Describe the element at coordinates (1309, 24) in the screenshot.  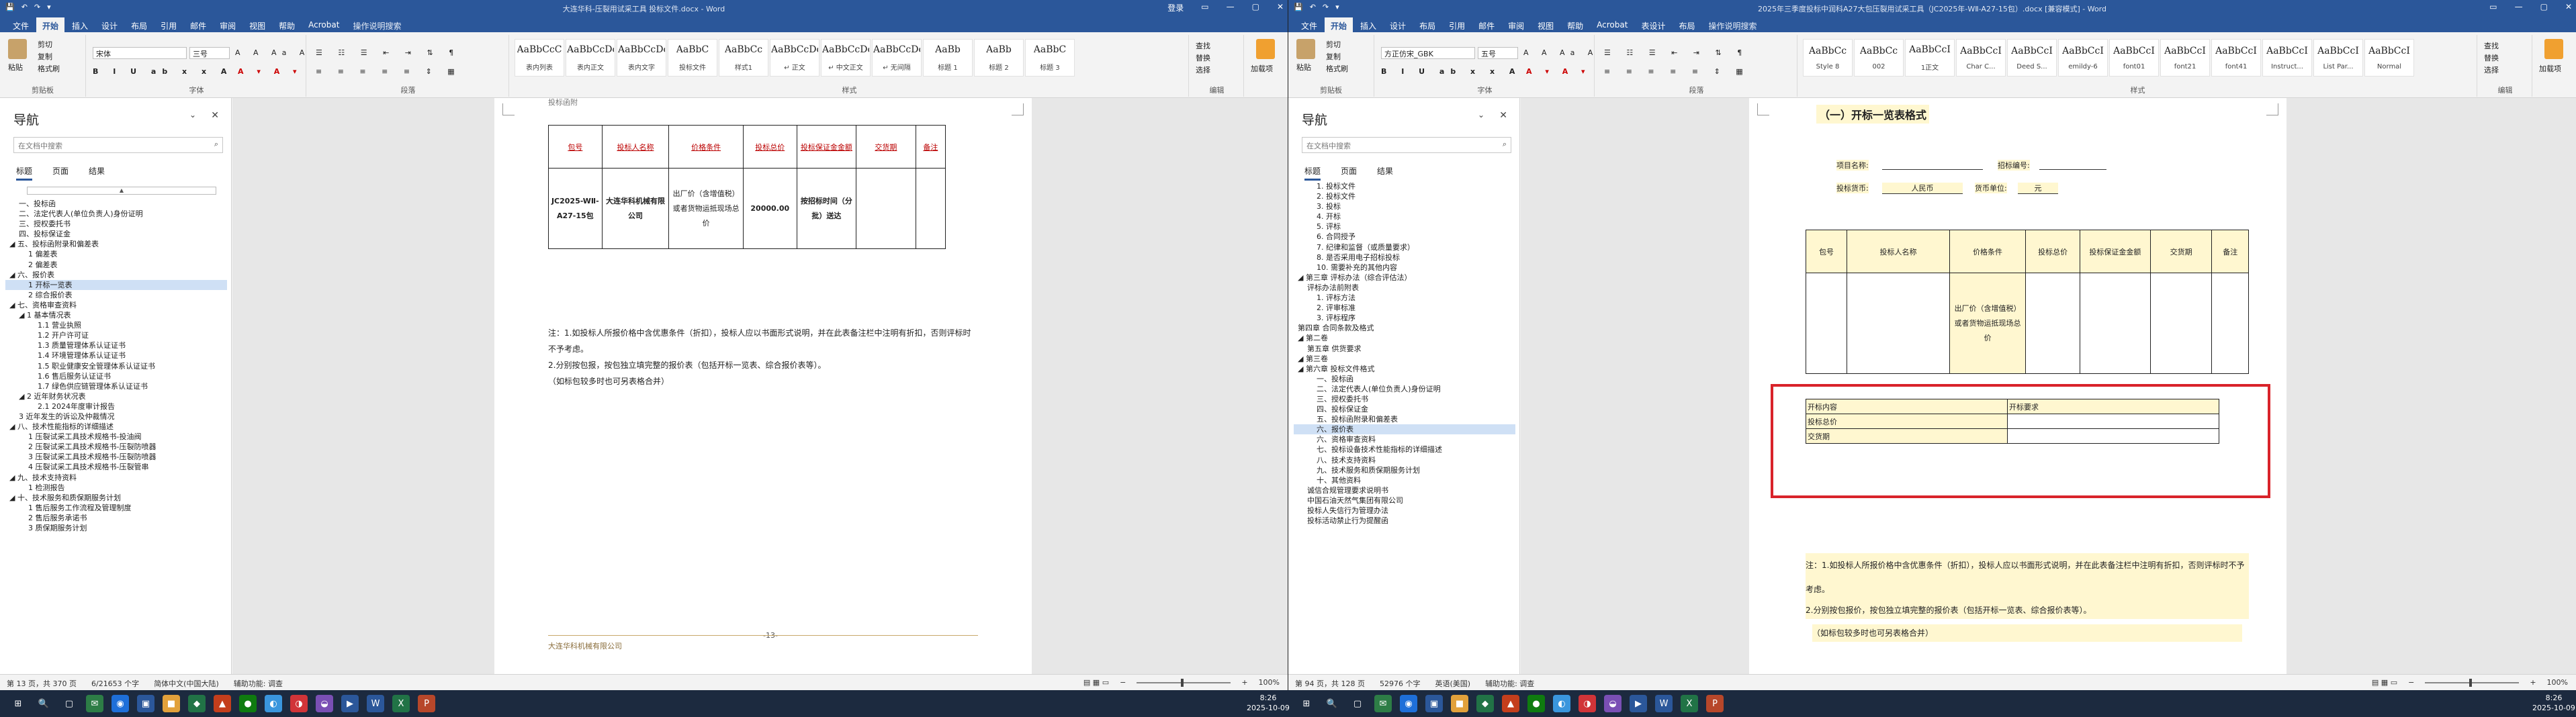
I see `tab-file: 文件` at that location.